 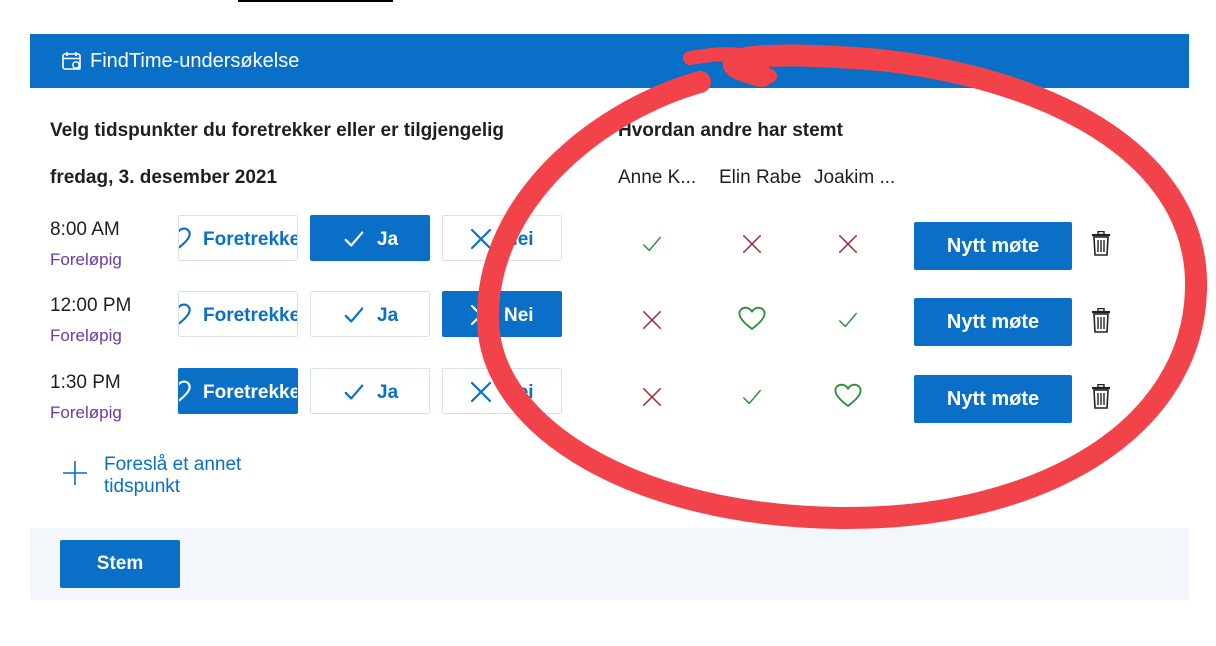 I want to click on voter-name: Elin Rabe, so click(x=760, y=177).